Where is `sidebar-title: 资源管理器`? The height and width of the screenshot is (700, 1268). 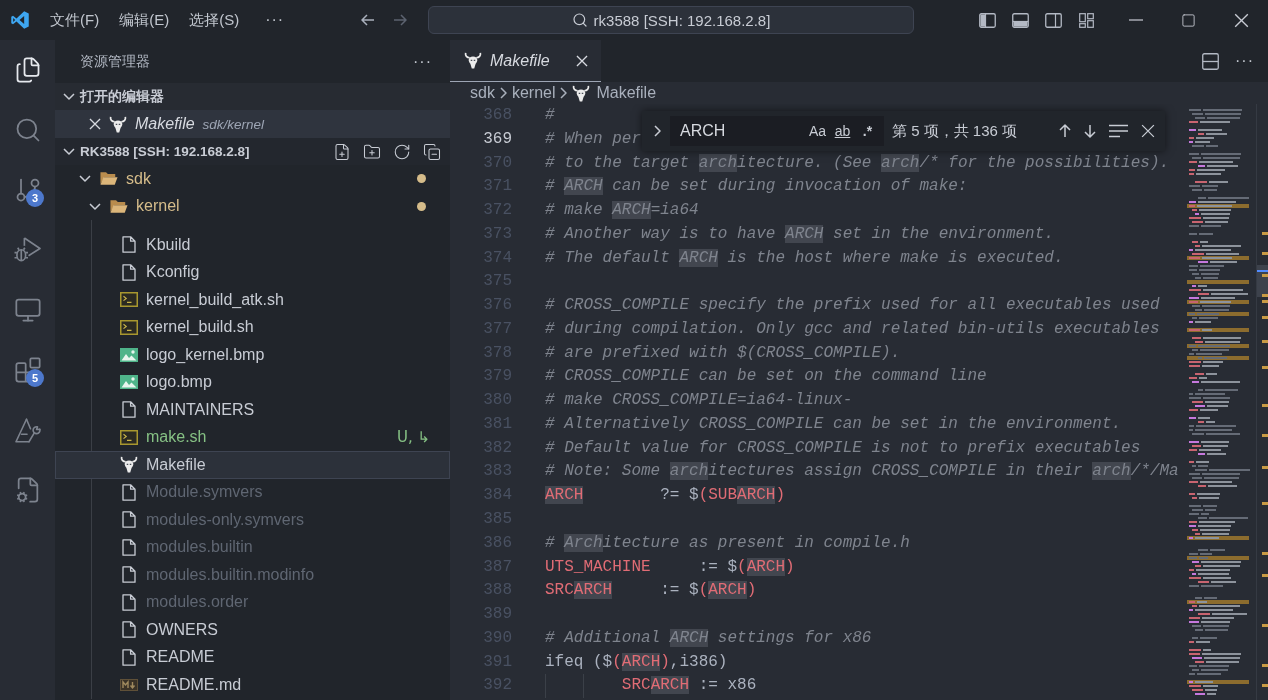 sidebar-title: 资源管理器 is located at coordinates (115, 61).